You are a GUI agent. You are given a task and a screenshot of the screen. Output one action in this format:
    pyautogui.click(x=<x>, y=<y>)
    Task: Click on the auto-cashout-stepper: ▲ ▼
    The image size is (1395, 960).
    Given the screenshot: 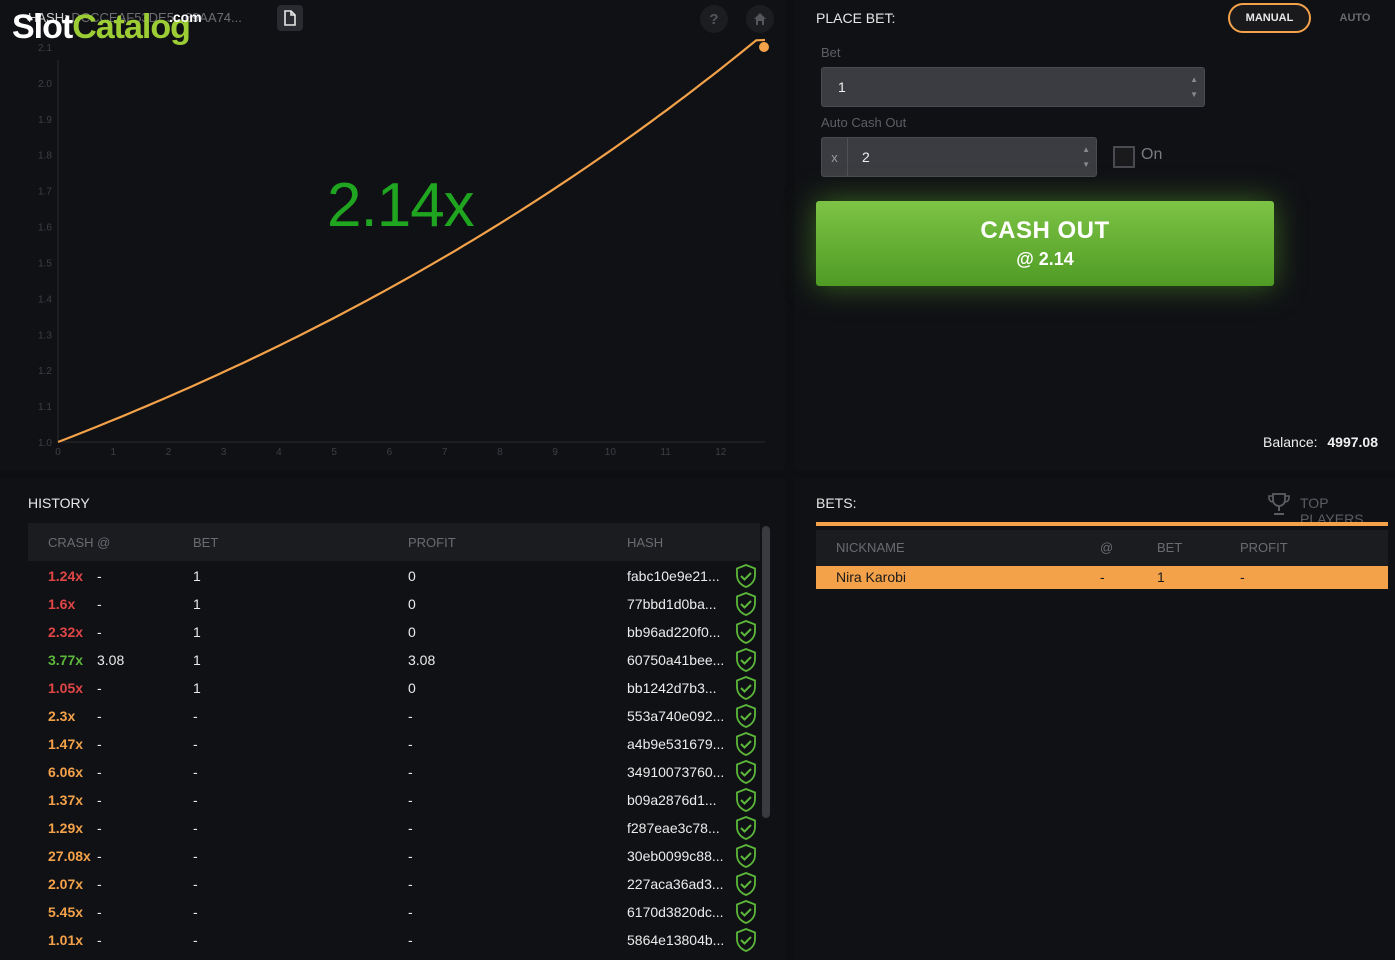 What is the action you would take?
    pyautogui.click(x=1086, y=157)
    